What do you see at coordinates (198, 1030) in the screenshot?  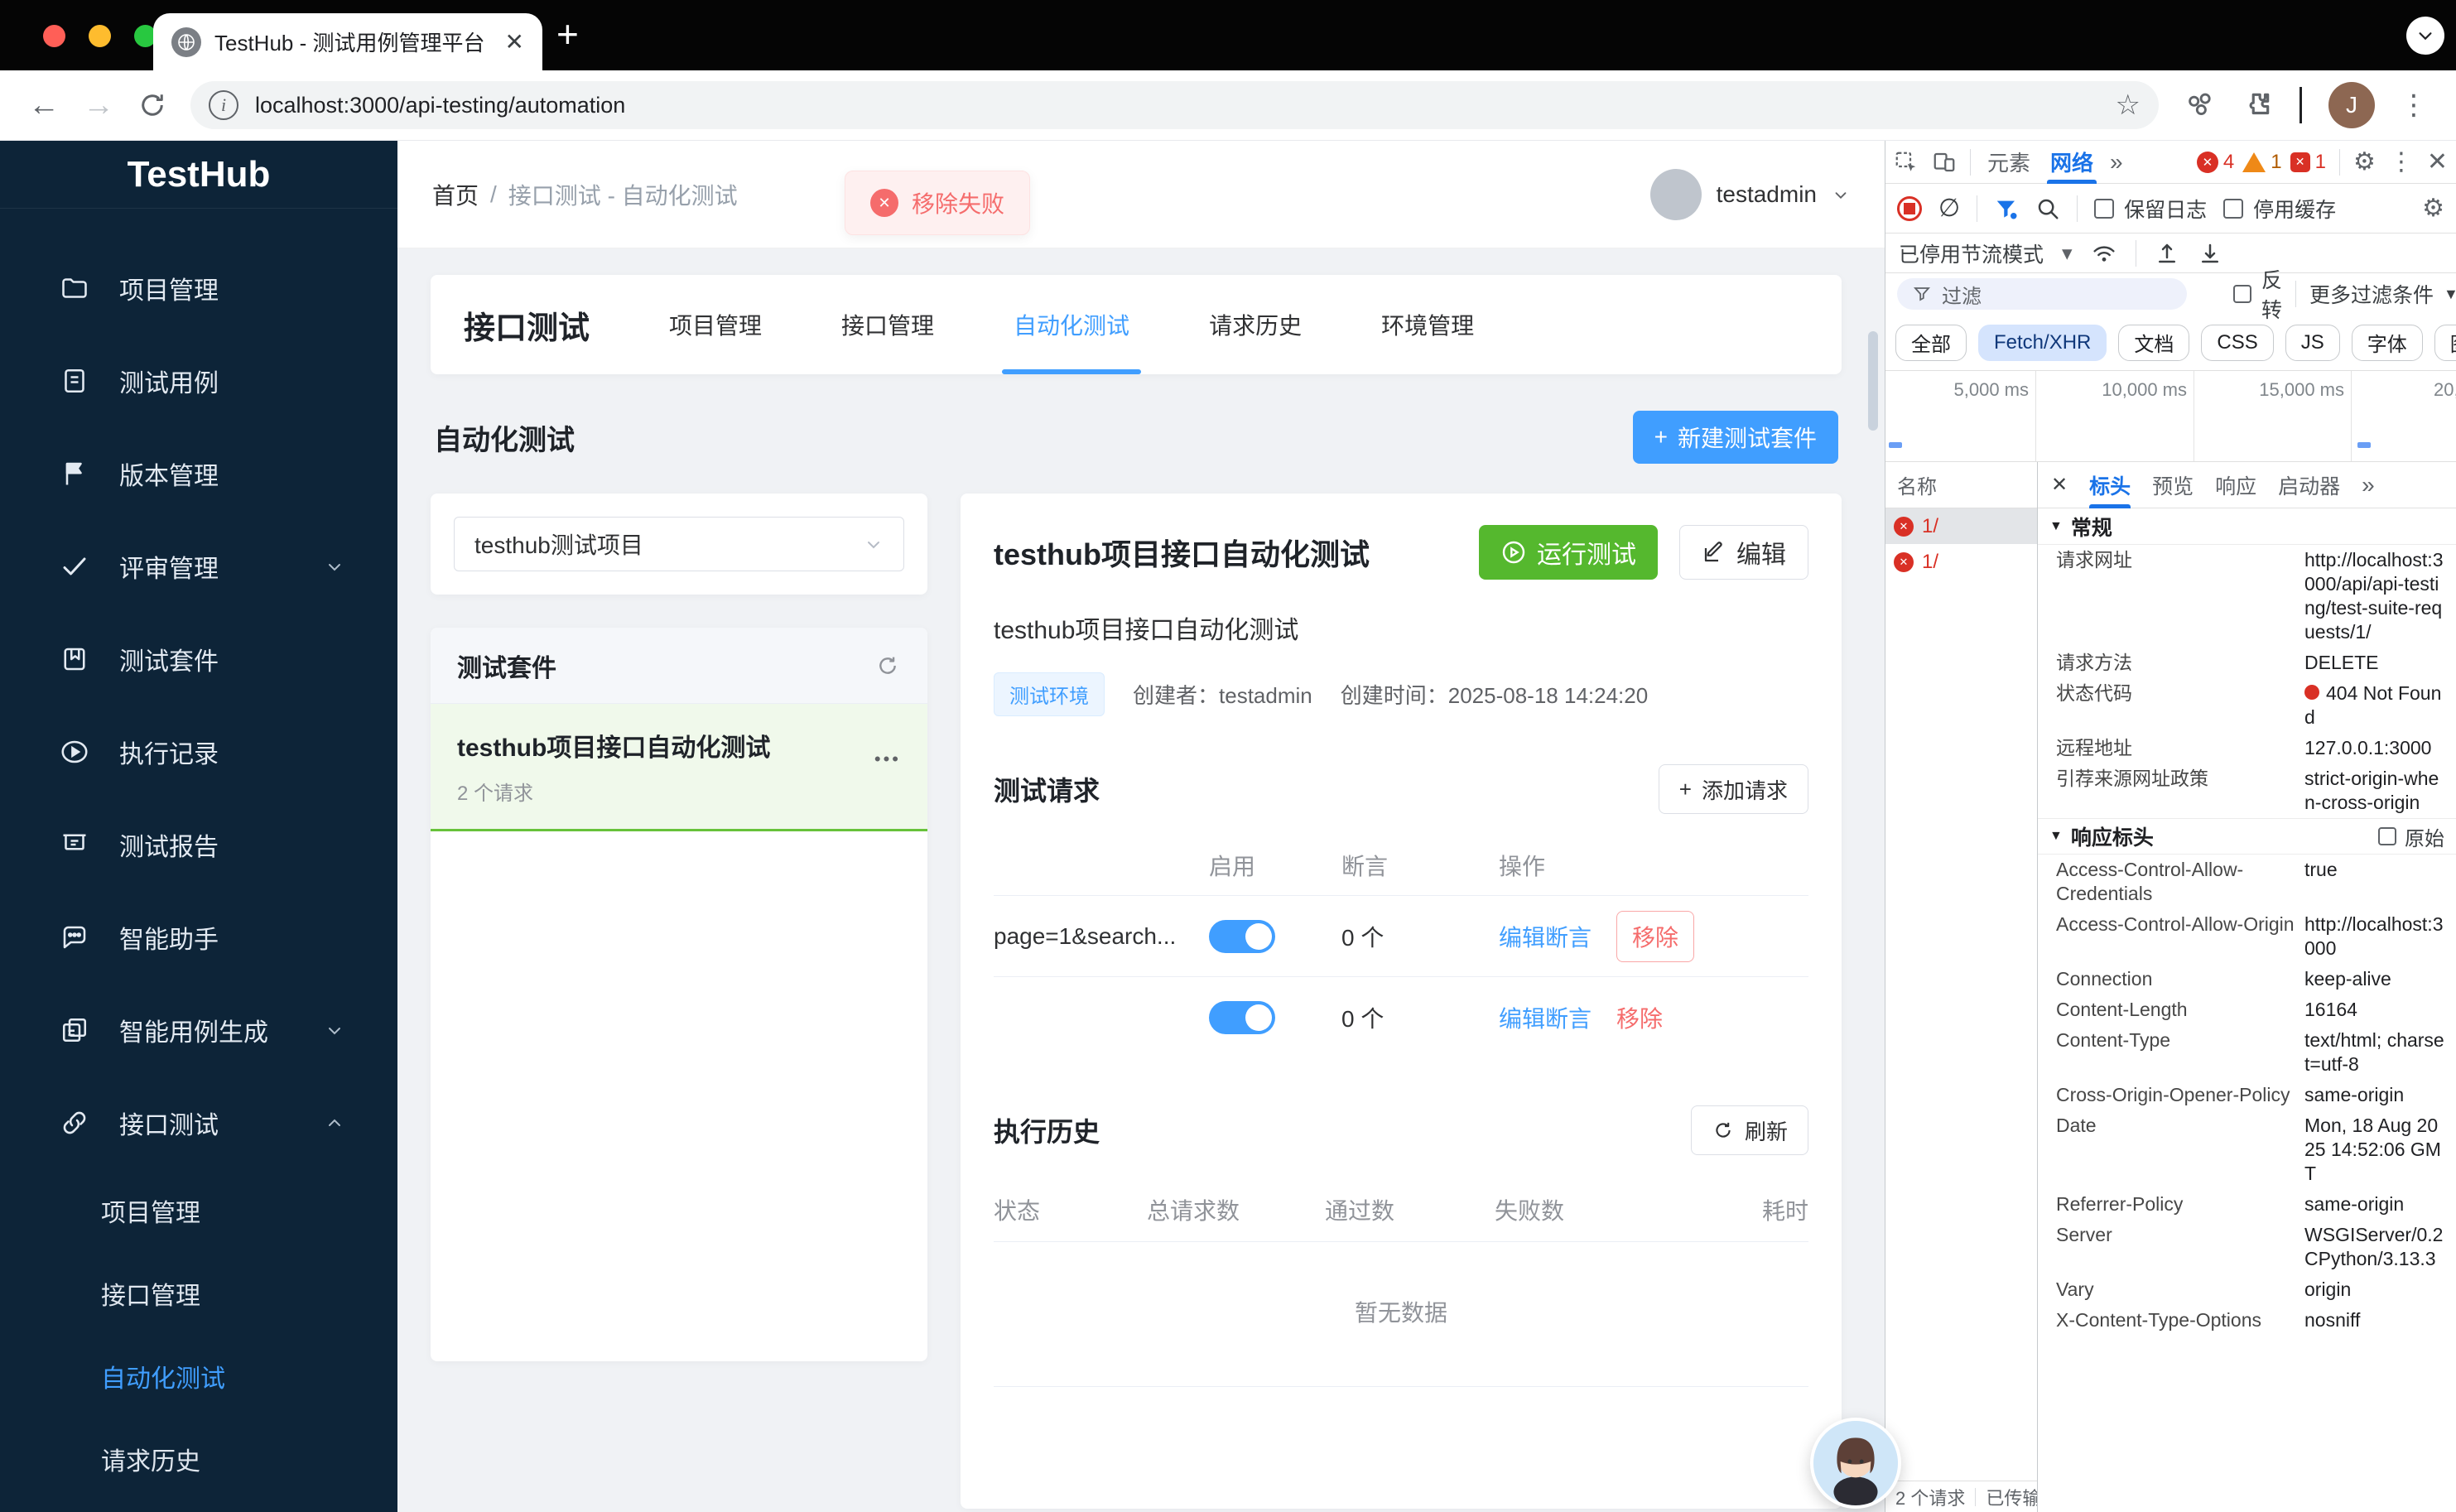 I see `sidebar-item-ai-case-gen: 智能用例生成` at bounding box center [198, 1030].